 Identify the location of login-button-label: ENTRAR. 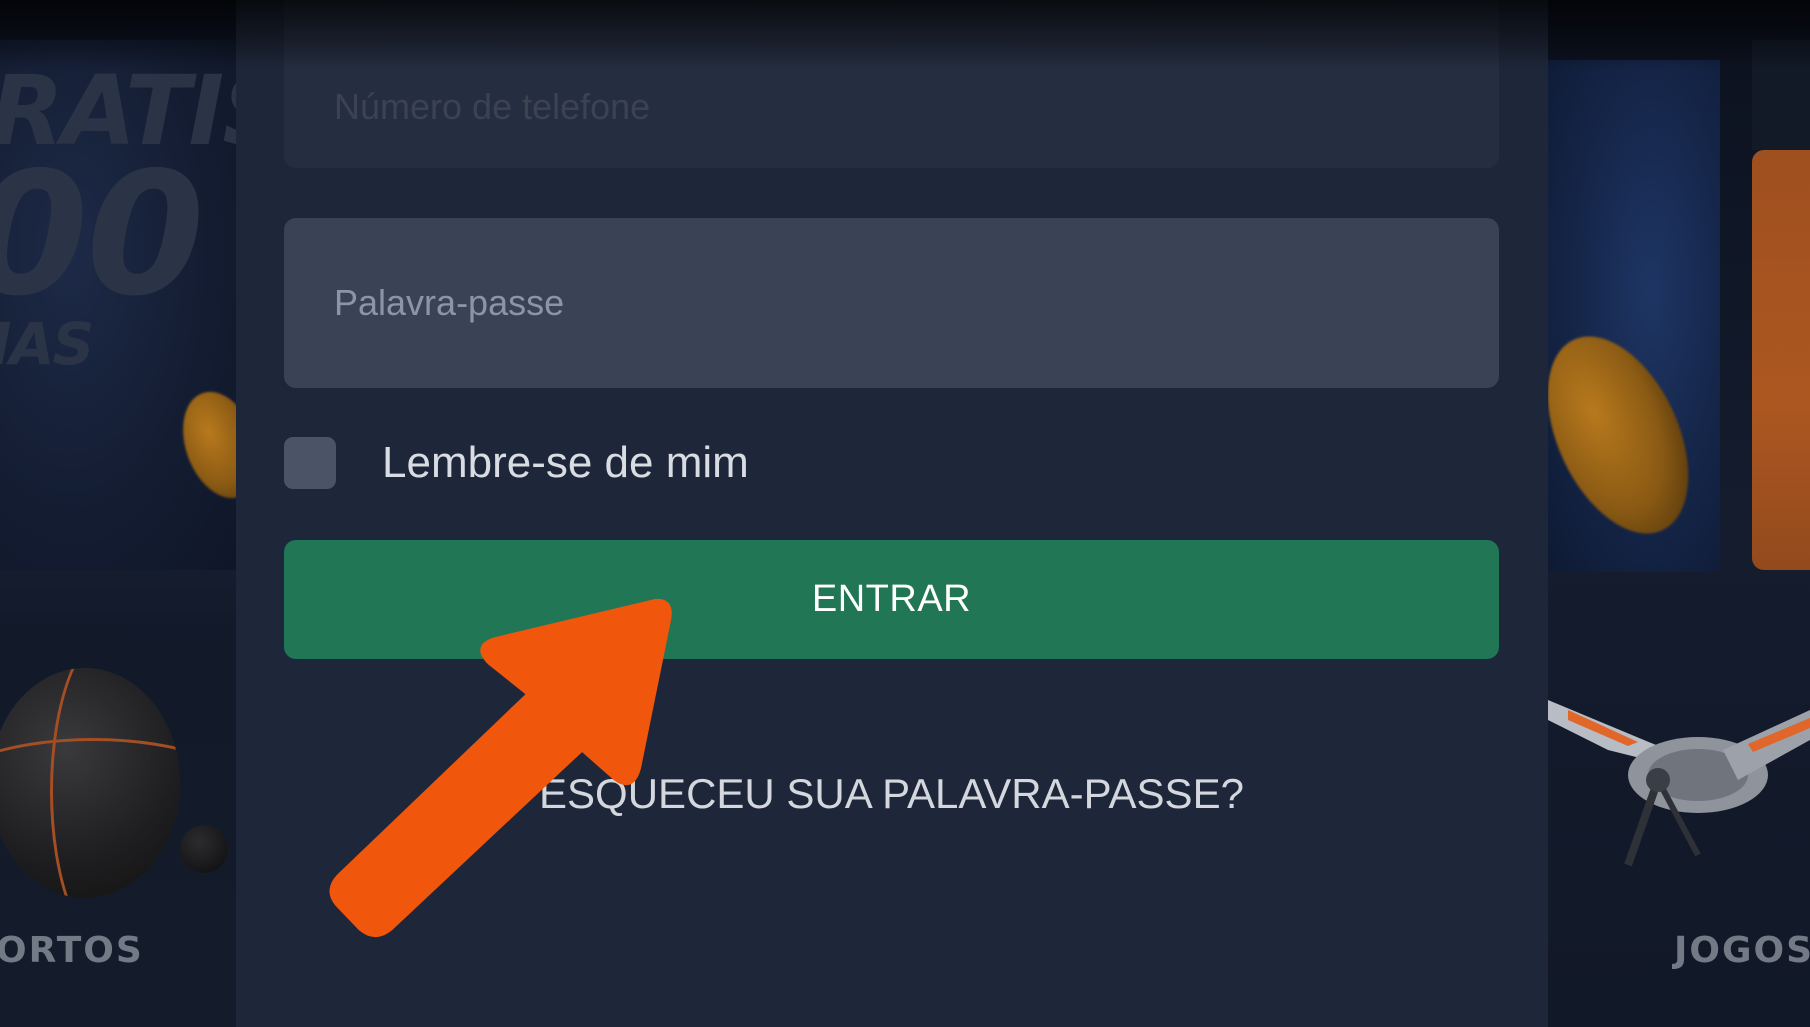
(891, 599).